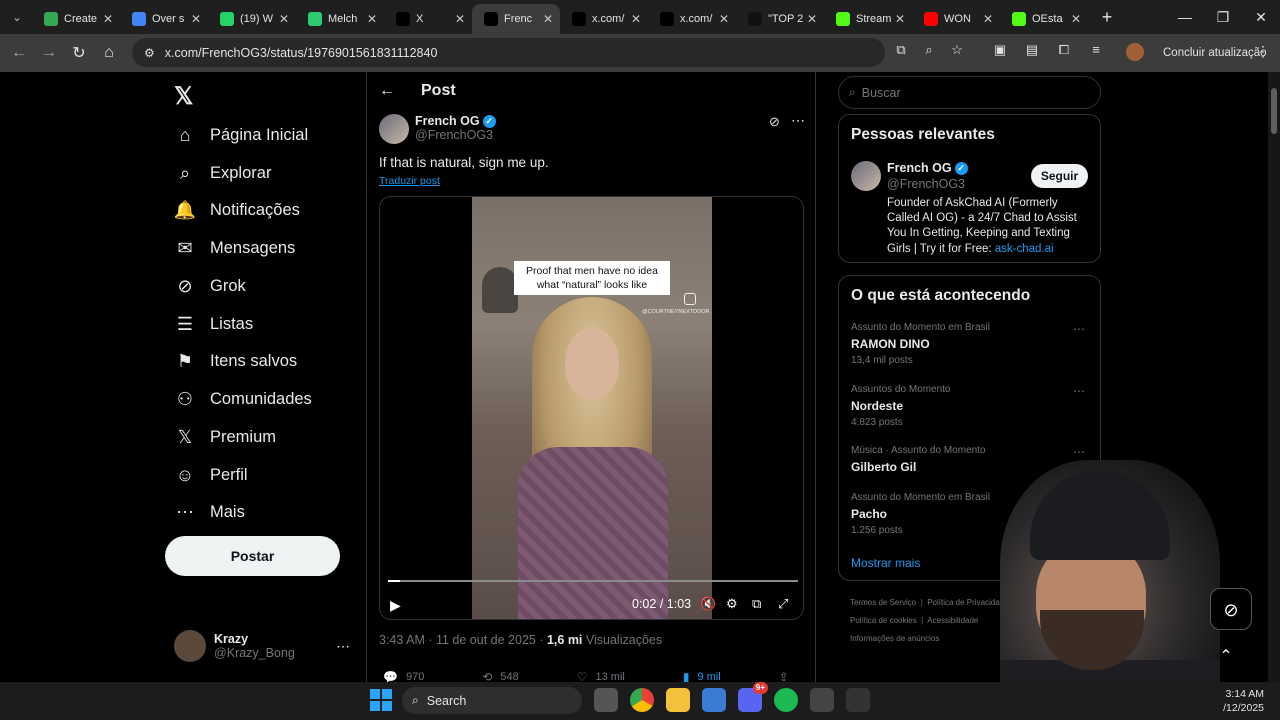 The image size is (1280, 720). Describe the element at coordinates (783, 604) in the screenshot. I see `fullscreen-icon: ⤢` at that location.